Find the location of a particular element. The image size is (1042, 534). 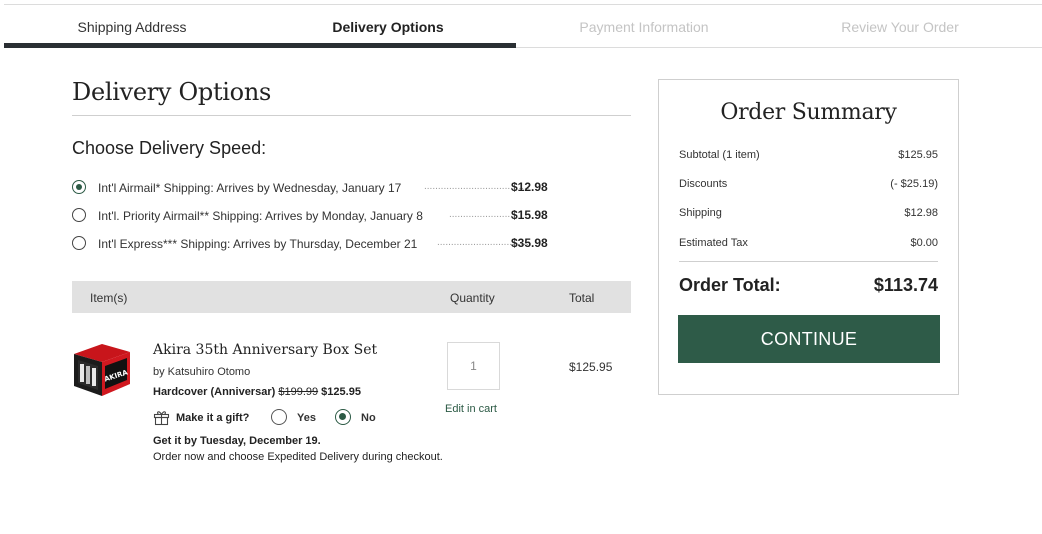

product-original-price: $199.99 is located at coordinates (298, 392).